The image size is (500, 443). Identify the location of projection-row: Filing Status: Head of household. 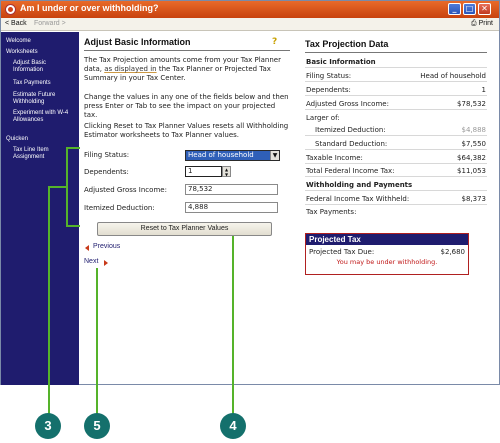
(396, 77).